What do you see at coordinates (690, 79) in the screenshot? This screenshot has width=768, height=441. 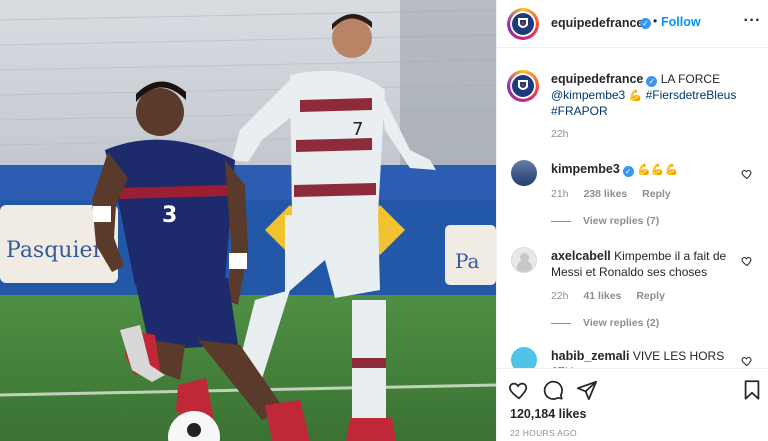 I see `caption-body: LA FORCE` at bounding box center [690, 79].